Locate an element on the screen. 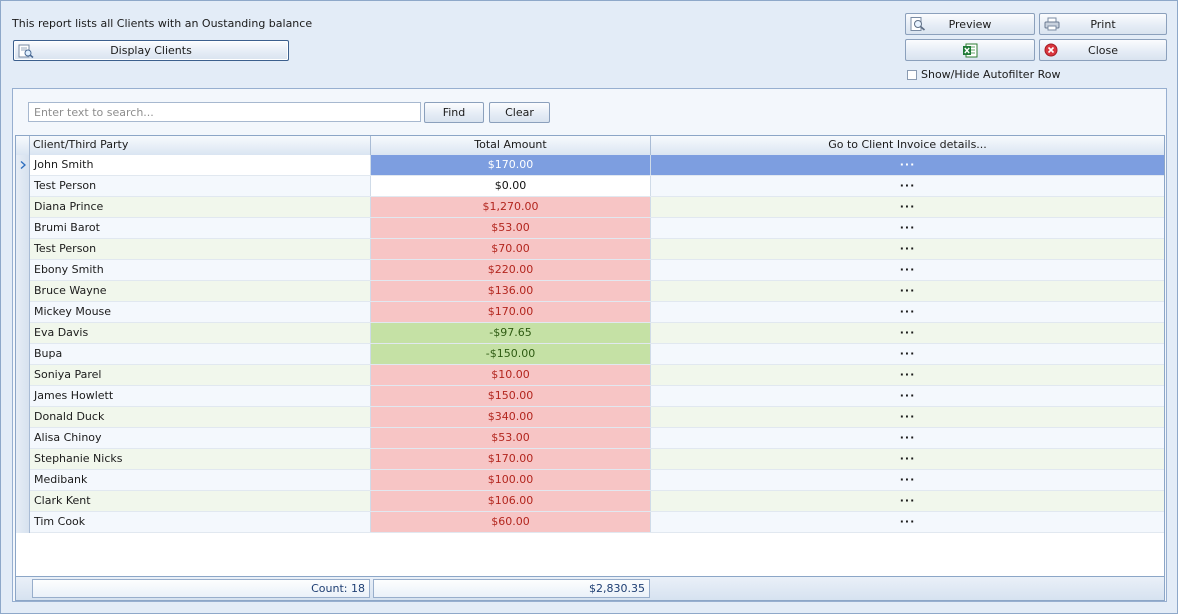 This screenshot has height=614, width=1178. export-excel-button is located at coordinates (970, 50).